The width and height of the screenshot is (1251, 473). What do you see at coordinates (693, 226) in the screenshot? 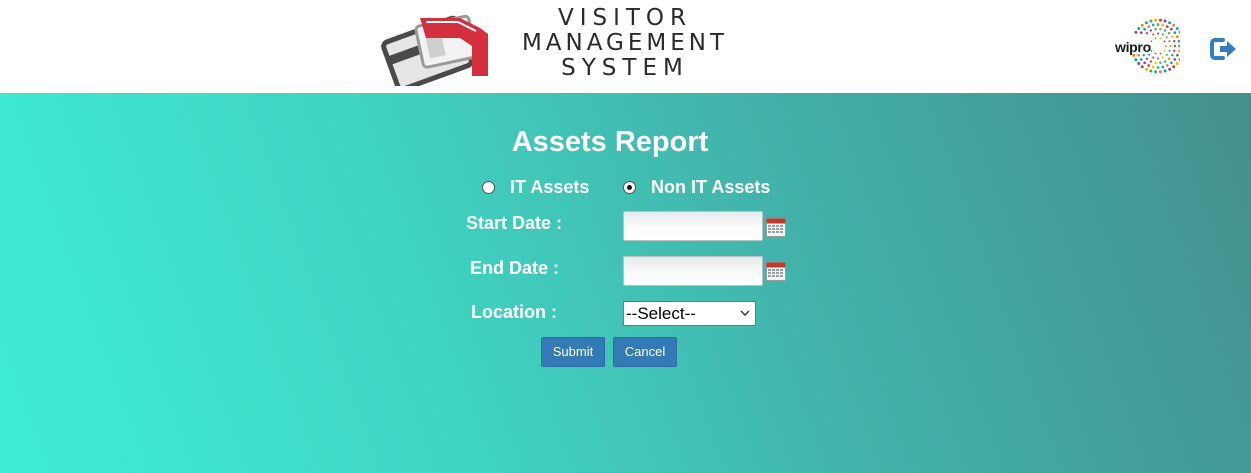
I see `start-date-input` at bounding box center [693, 226].